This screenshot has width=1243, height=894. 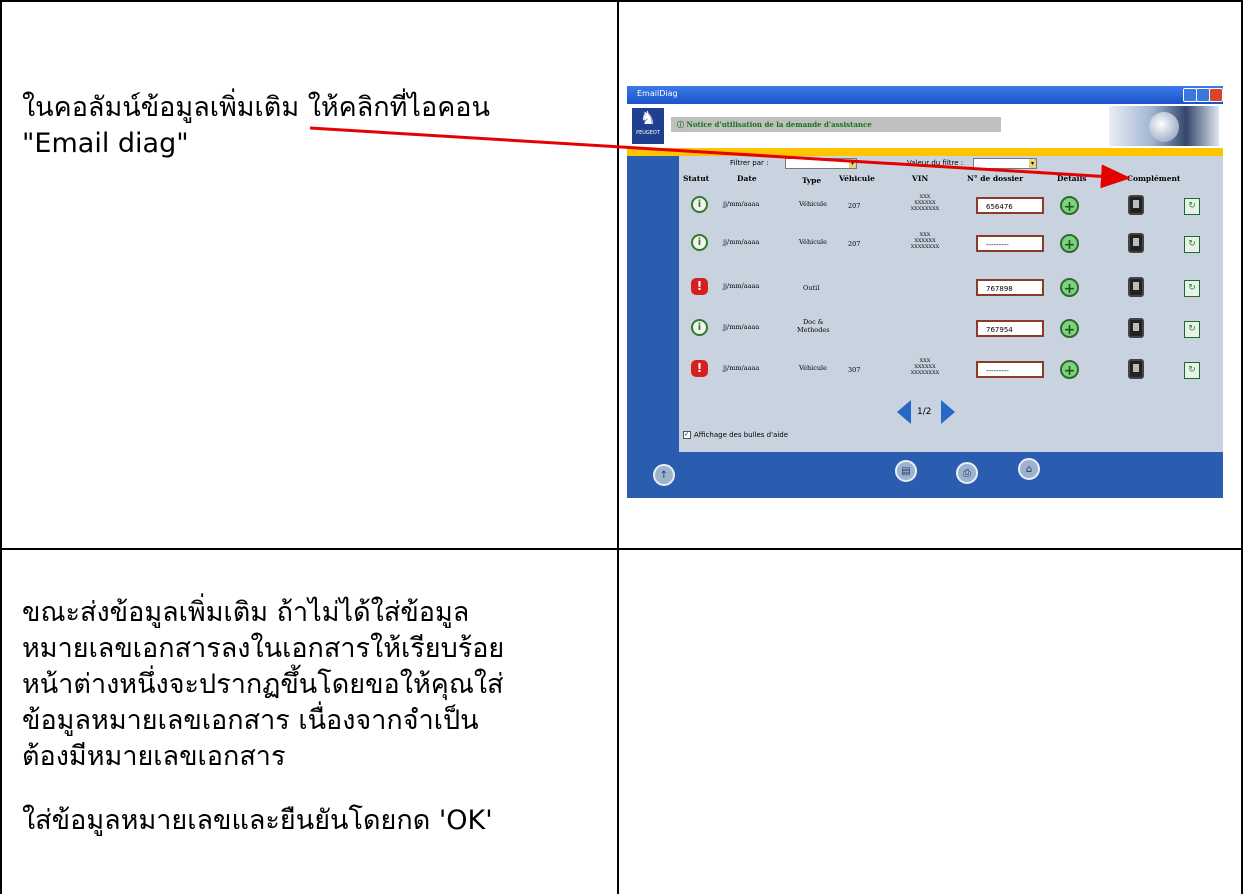 I want to click on annotation-arrow, so click(x=720, y=157).